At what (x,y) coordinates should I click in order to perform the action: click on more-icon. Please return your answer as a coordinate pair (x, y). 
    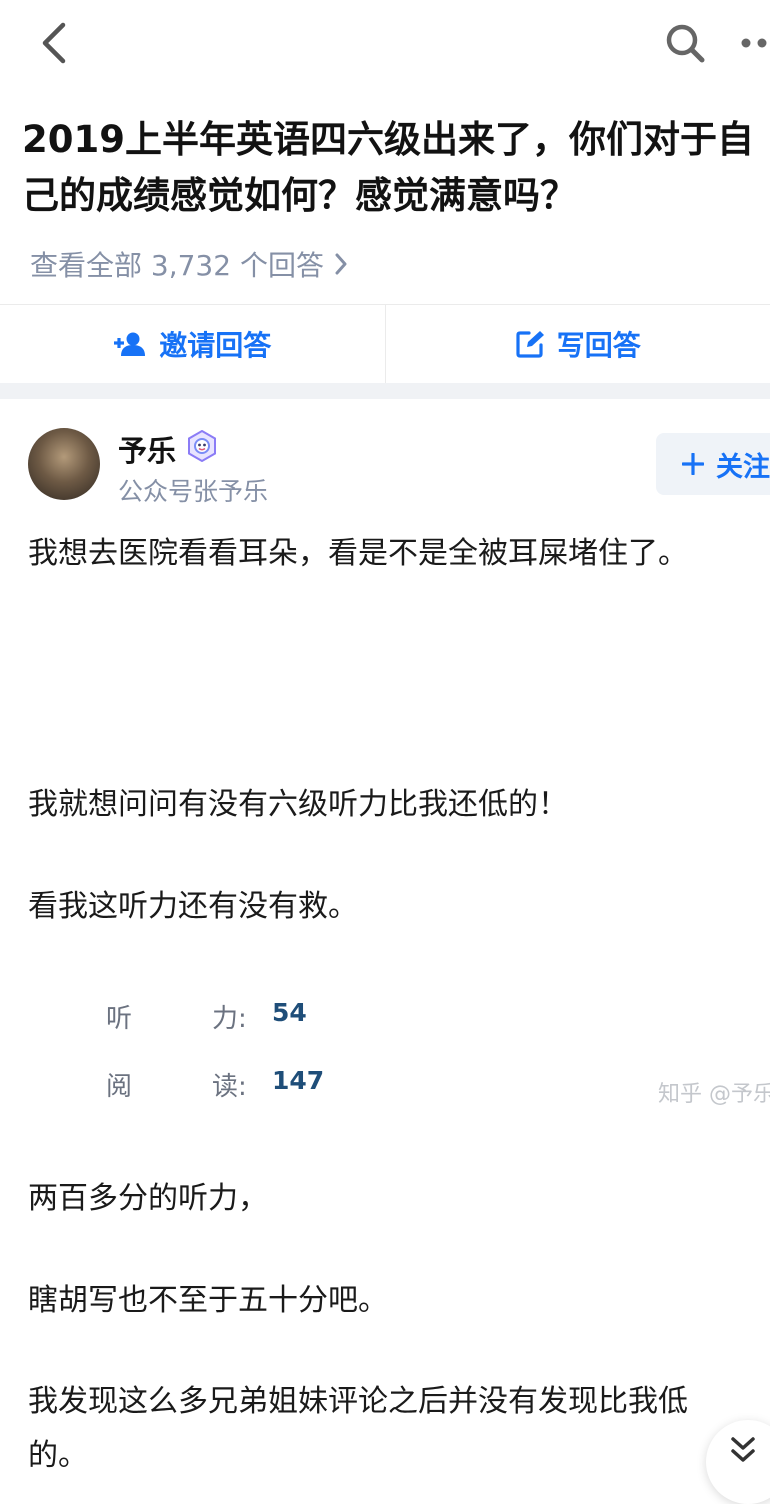
    Looking at the image, I should click on (755, 43).